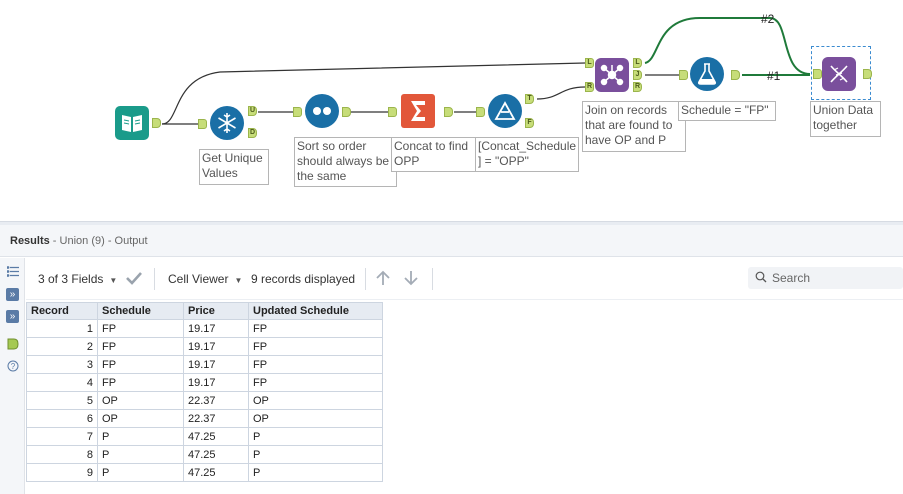 The image size is (903, 494). What do you see at coordinates (432, 279) in the screenshot?
I see `toolbar-separator` at bounding box center [432, 279].